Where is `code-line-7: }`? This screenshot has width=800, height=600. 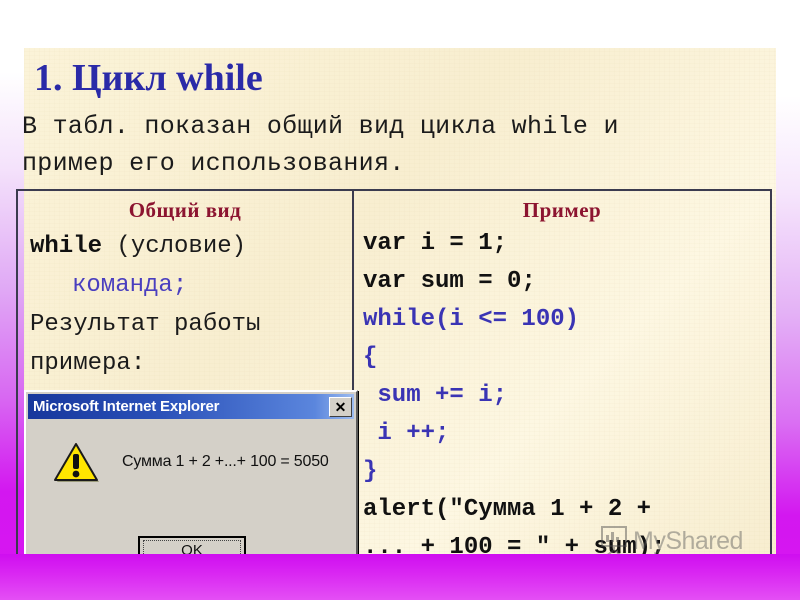 code-line-7: } is located at coordinates (370, 471).